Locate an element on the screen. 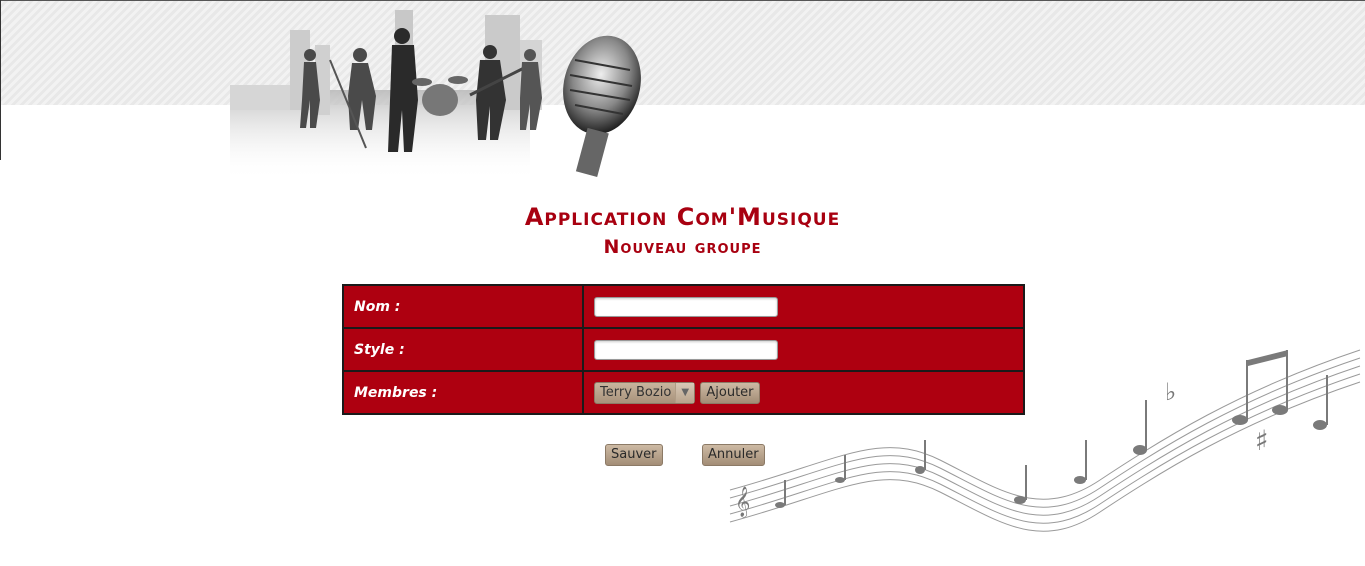  style-input is located at coordinates (686, 350).